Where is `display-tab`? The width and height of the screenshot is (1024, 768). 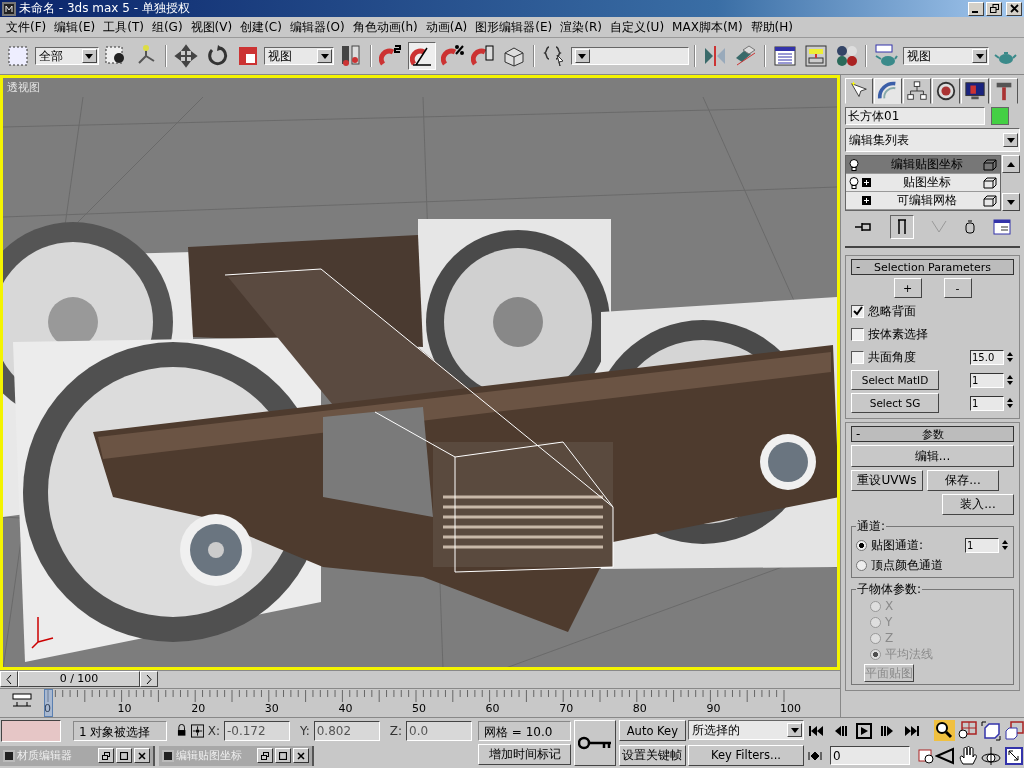 display-tab is located at coordinates (975, 91).